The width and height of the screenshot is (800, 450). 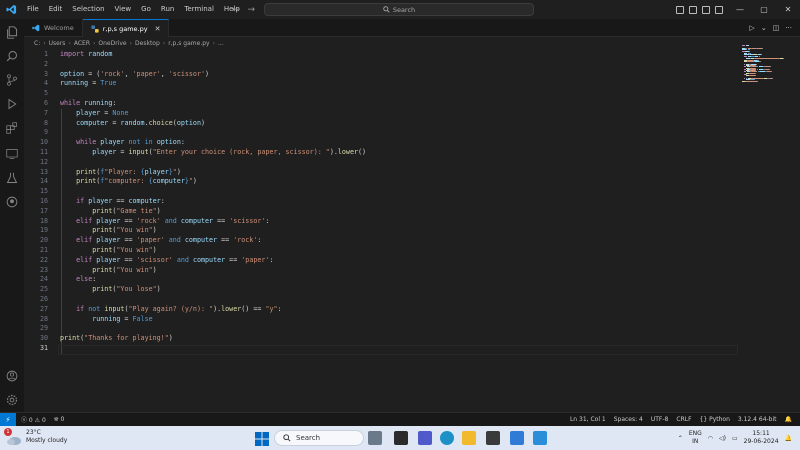 I want to click on file-encoding: UTF-8, so click(x=660, y=419).